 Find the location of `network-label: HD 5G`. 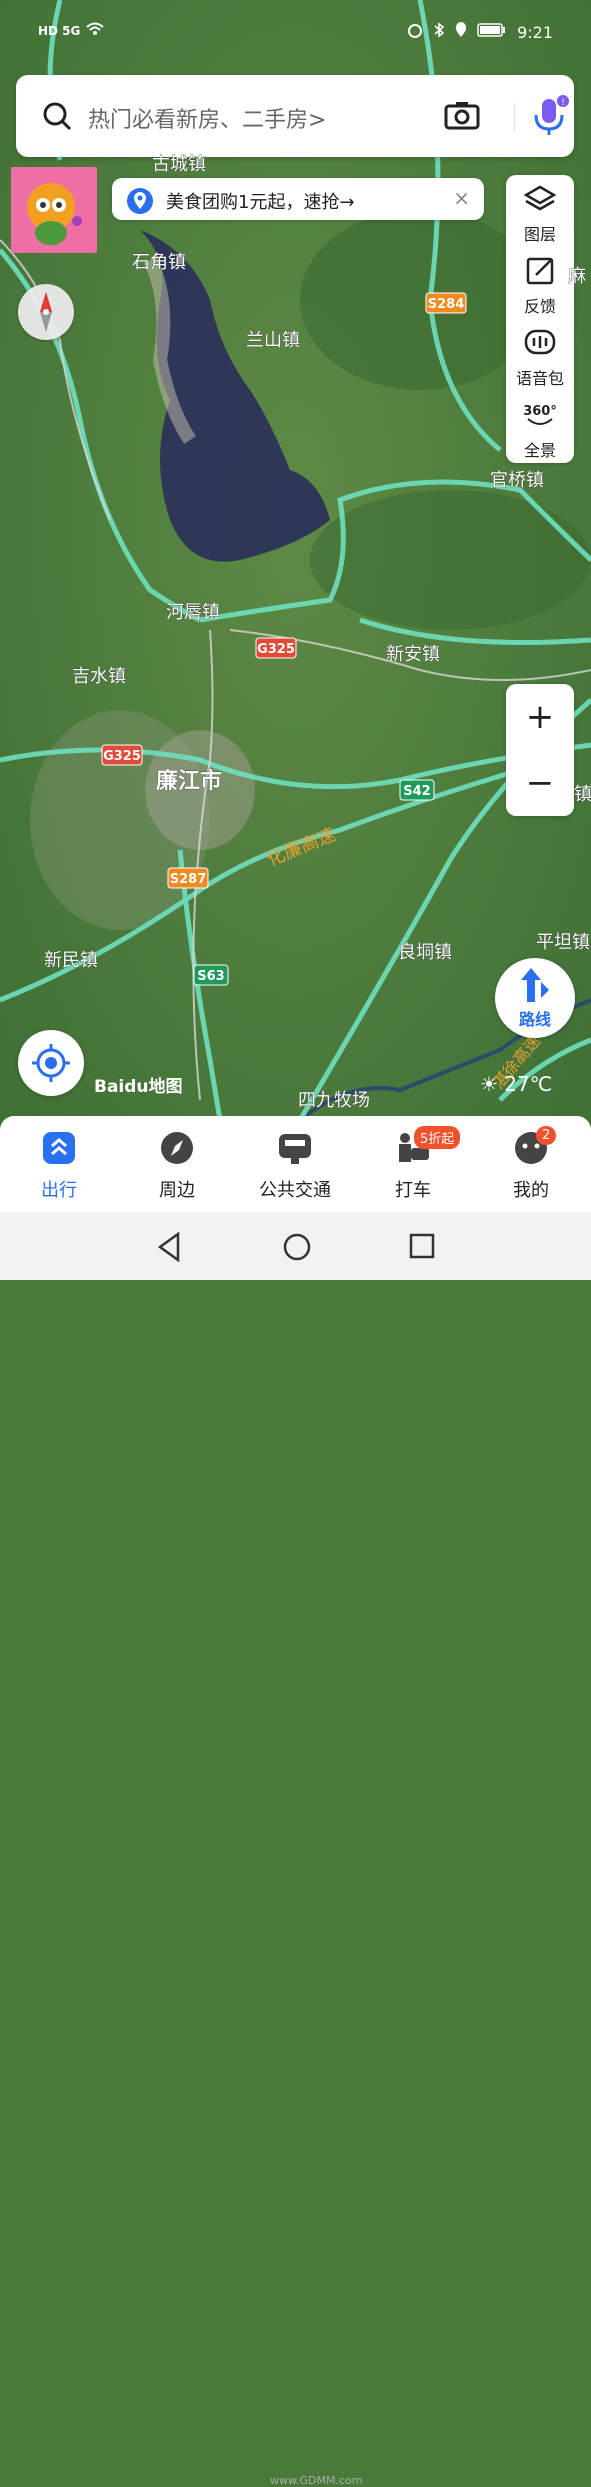

network-label: HD 5G is located at coordinates (59, 30).